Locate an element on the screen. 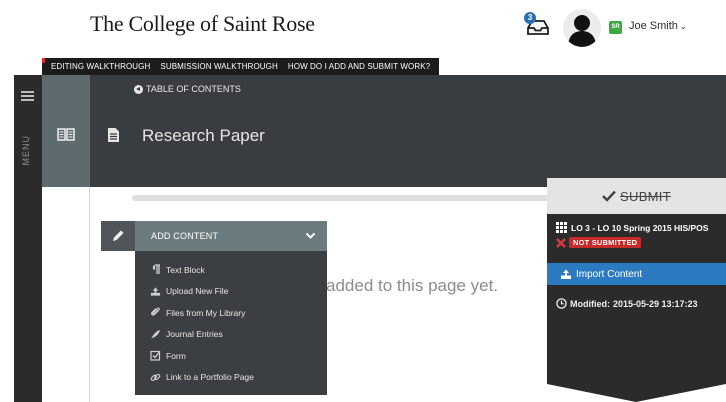 Image resolution: width=726 pixels, height=402 pixels. upload-icon is located at coordinates (155, 291).